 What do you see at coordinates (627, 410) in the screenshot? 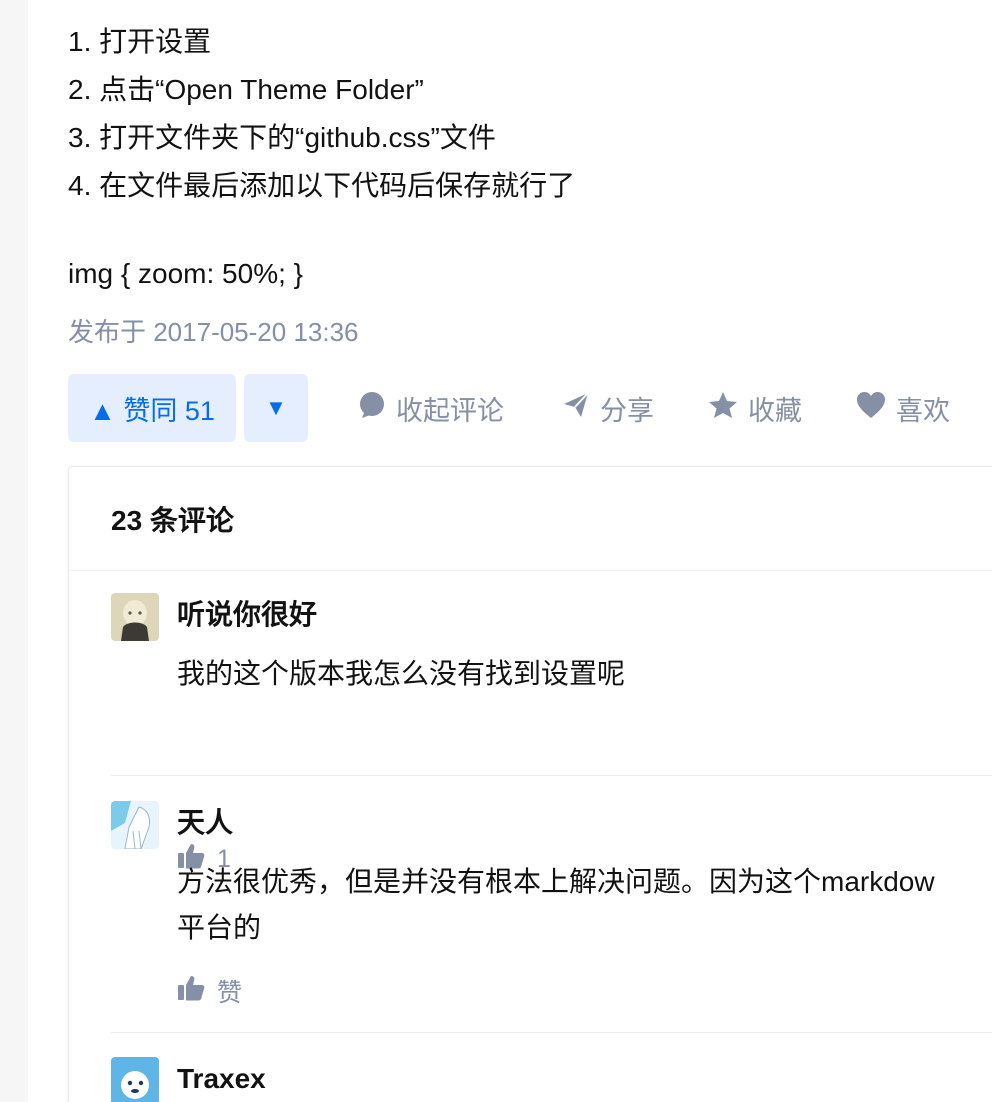
I see `share-label: 分享` at bounding box center [627, 410].